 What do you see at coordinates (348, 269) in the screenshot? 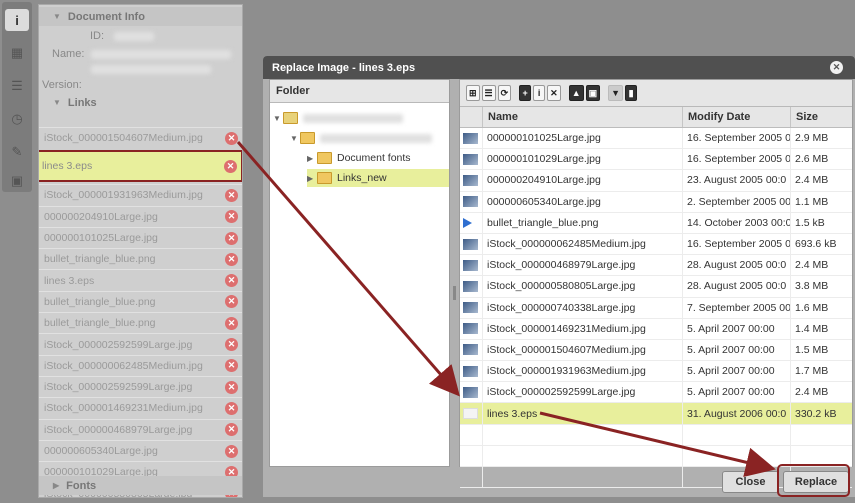
I see `arrow-to-file` at bounding box center [348, 269].